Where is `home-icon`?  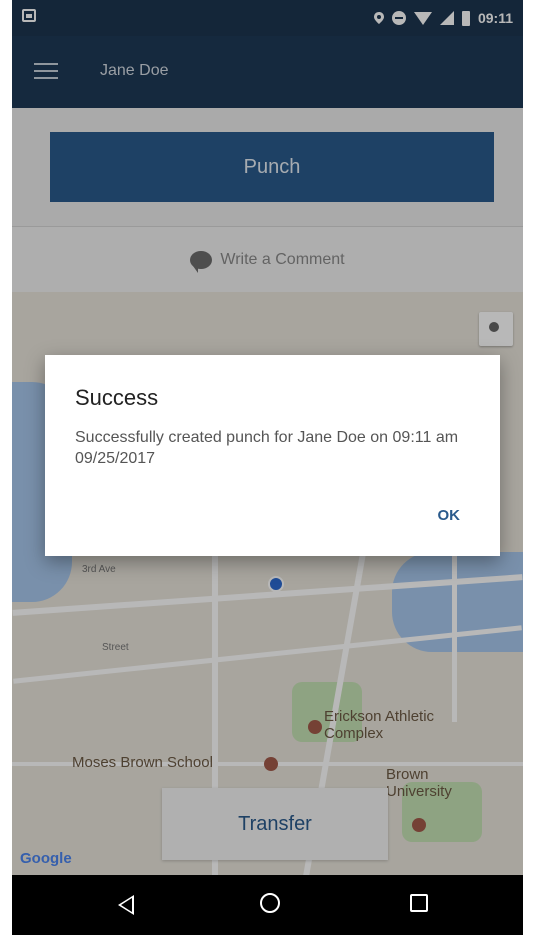 home-icon is located at coordinates (270, 903).